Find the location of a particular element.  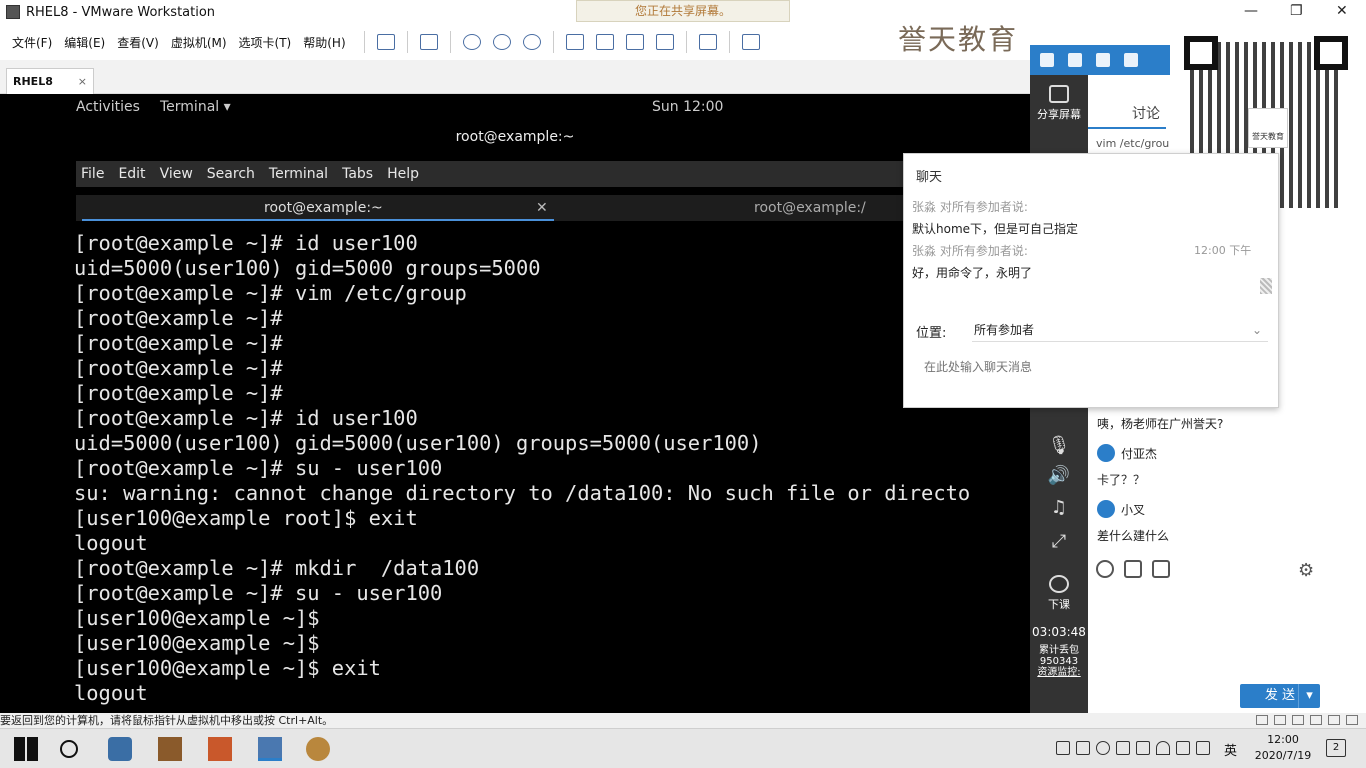

taskbar-clock: 12:00 2020/7/19 is located at coordinates (1283, 748).